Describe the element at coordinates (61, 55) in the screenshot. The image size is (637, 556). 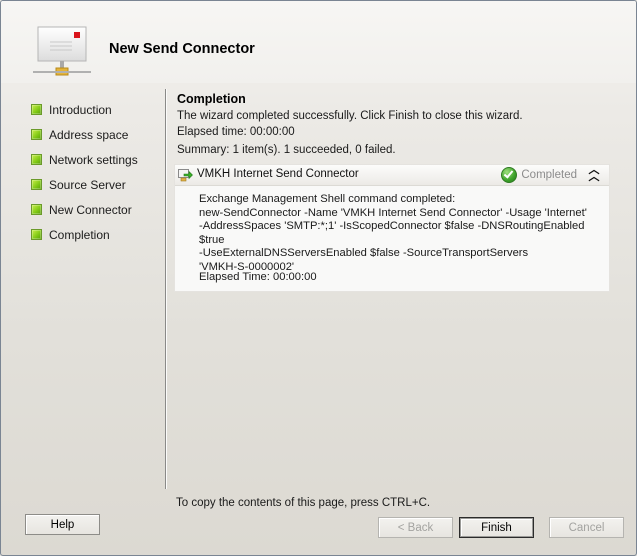
I see `mail-connector-icon` at that location.